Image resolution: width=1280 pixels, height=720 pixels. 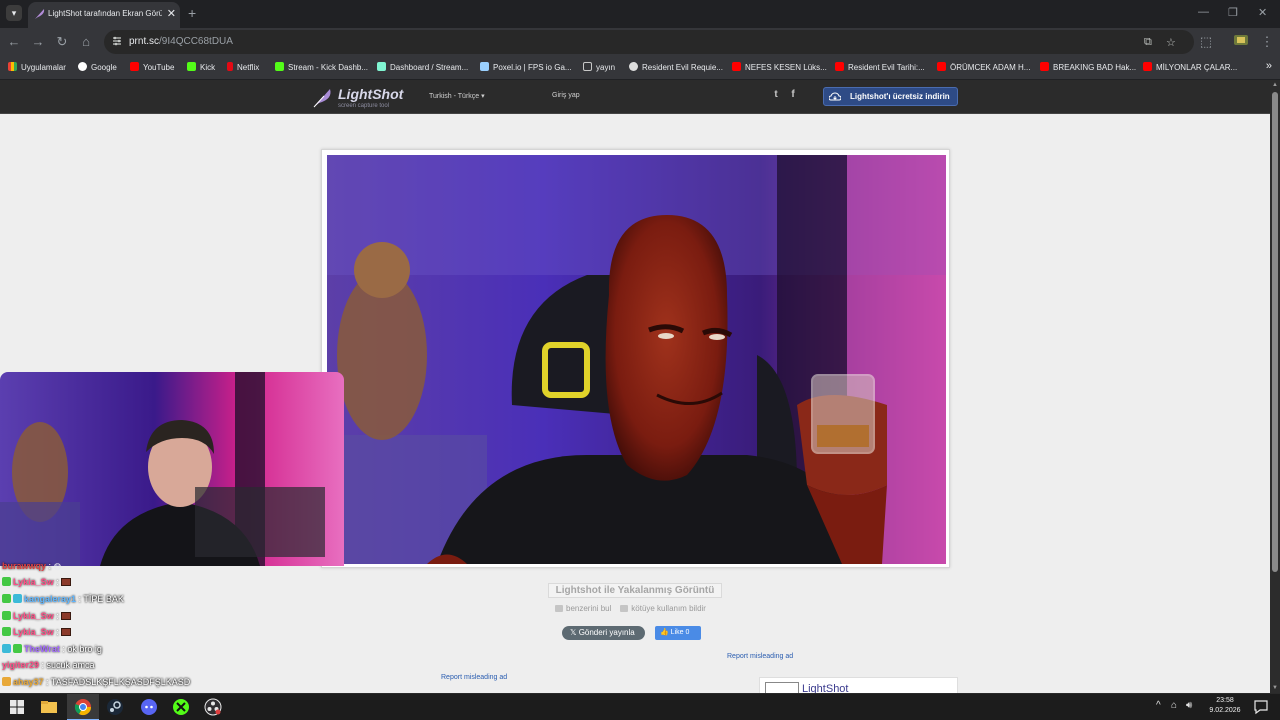 What do you see at coordinates (573, 632) in the screenshot?
I see `x-logo-icon: 𝕏` at bounding box center [573, 632].